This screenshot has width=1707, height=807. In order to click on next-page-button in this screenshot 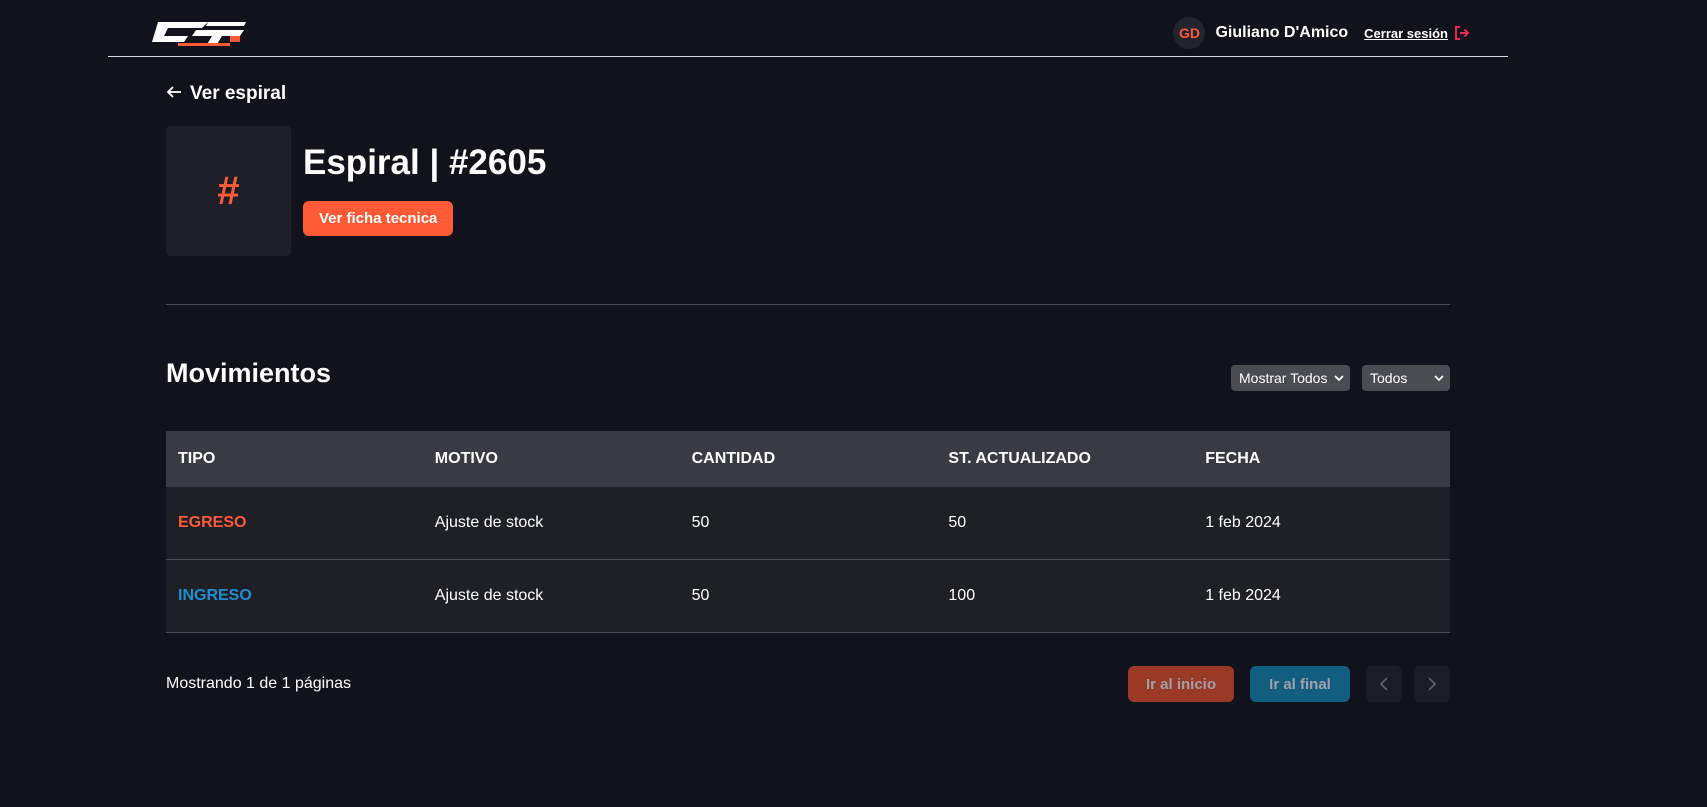, I will do `click(1432, 684)`.